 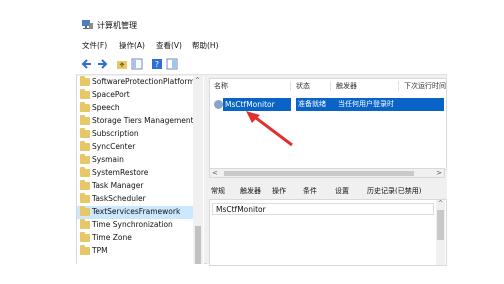 I want to click on tree-item: SyncCenter, so click(x=135, y=147).